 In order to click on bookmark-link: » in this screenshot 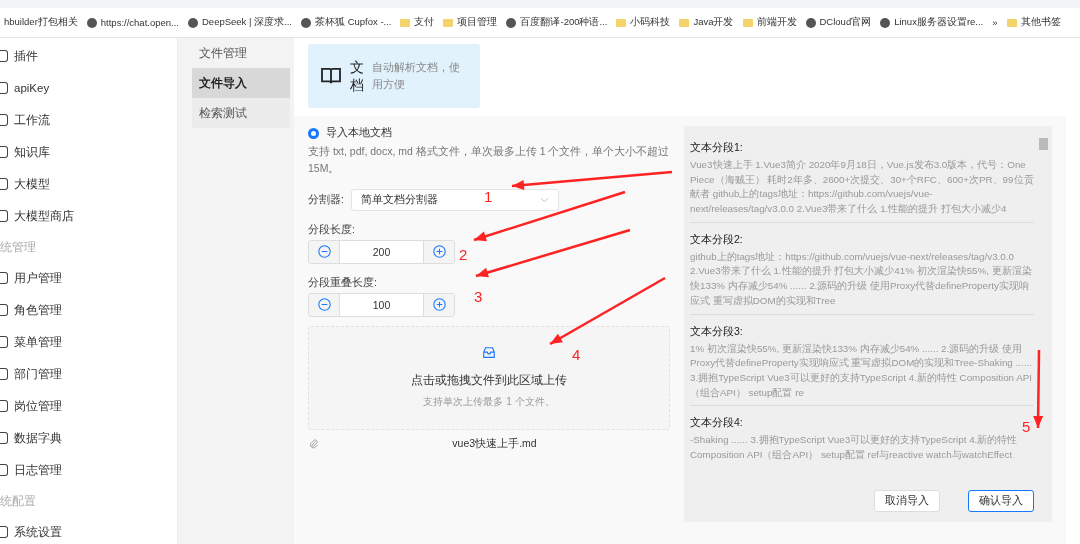, I will do `click(995, 22)`.